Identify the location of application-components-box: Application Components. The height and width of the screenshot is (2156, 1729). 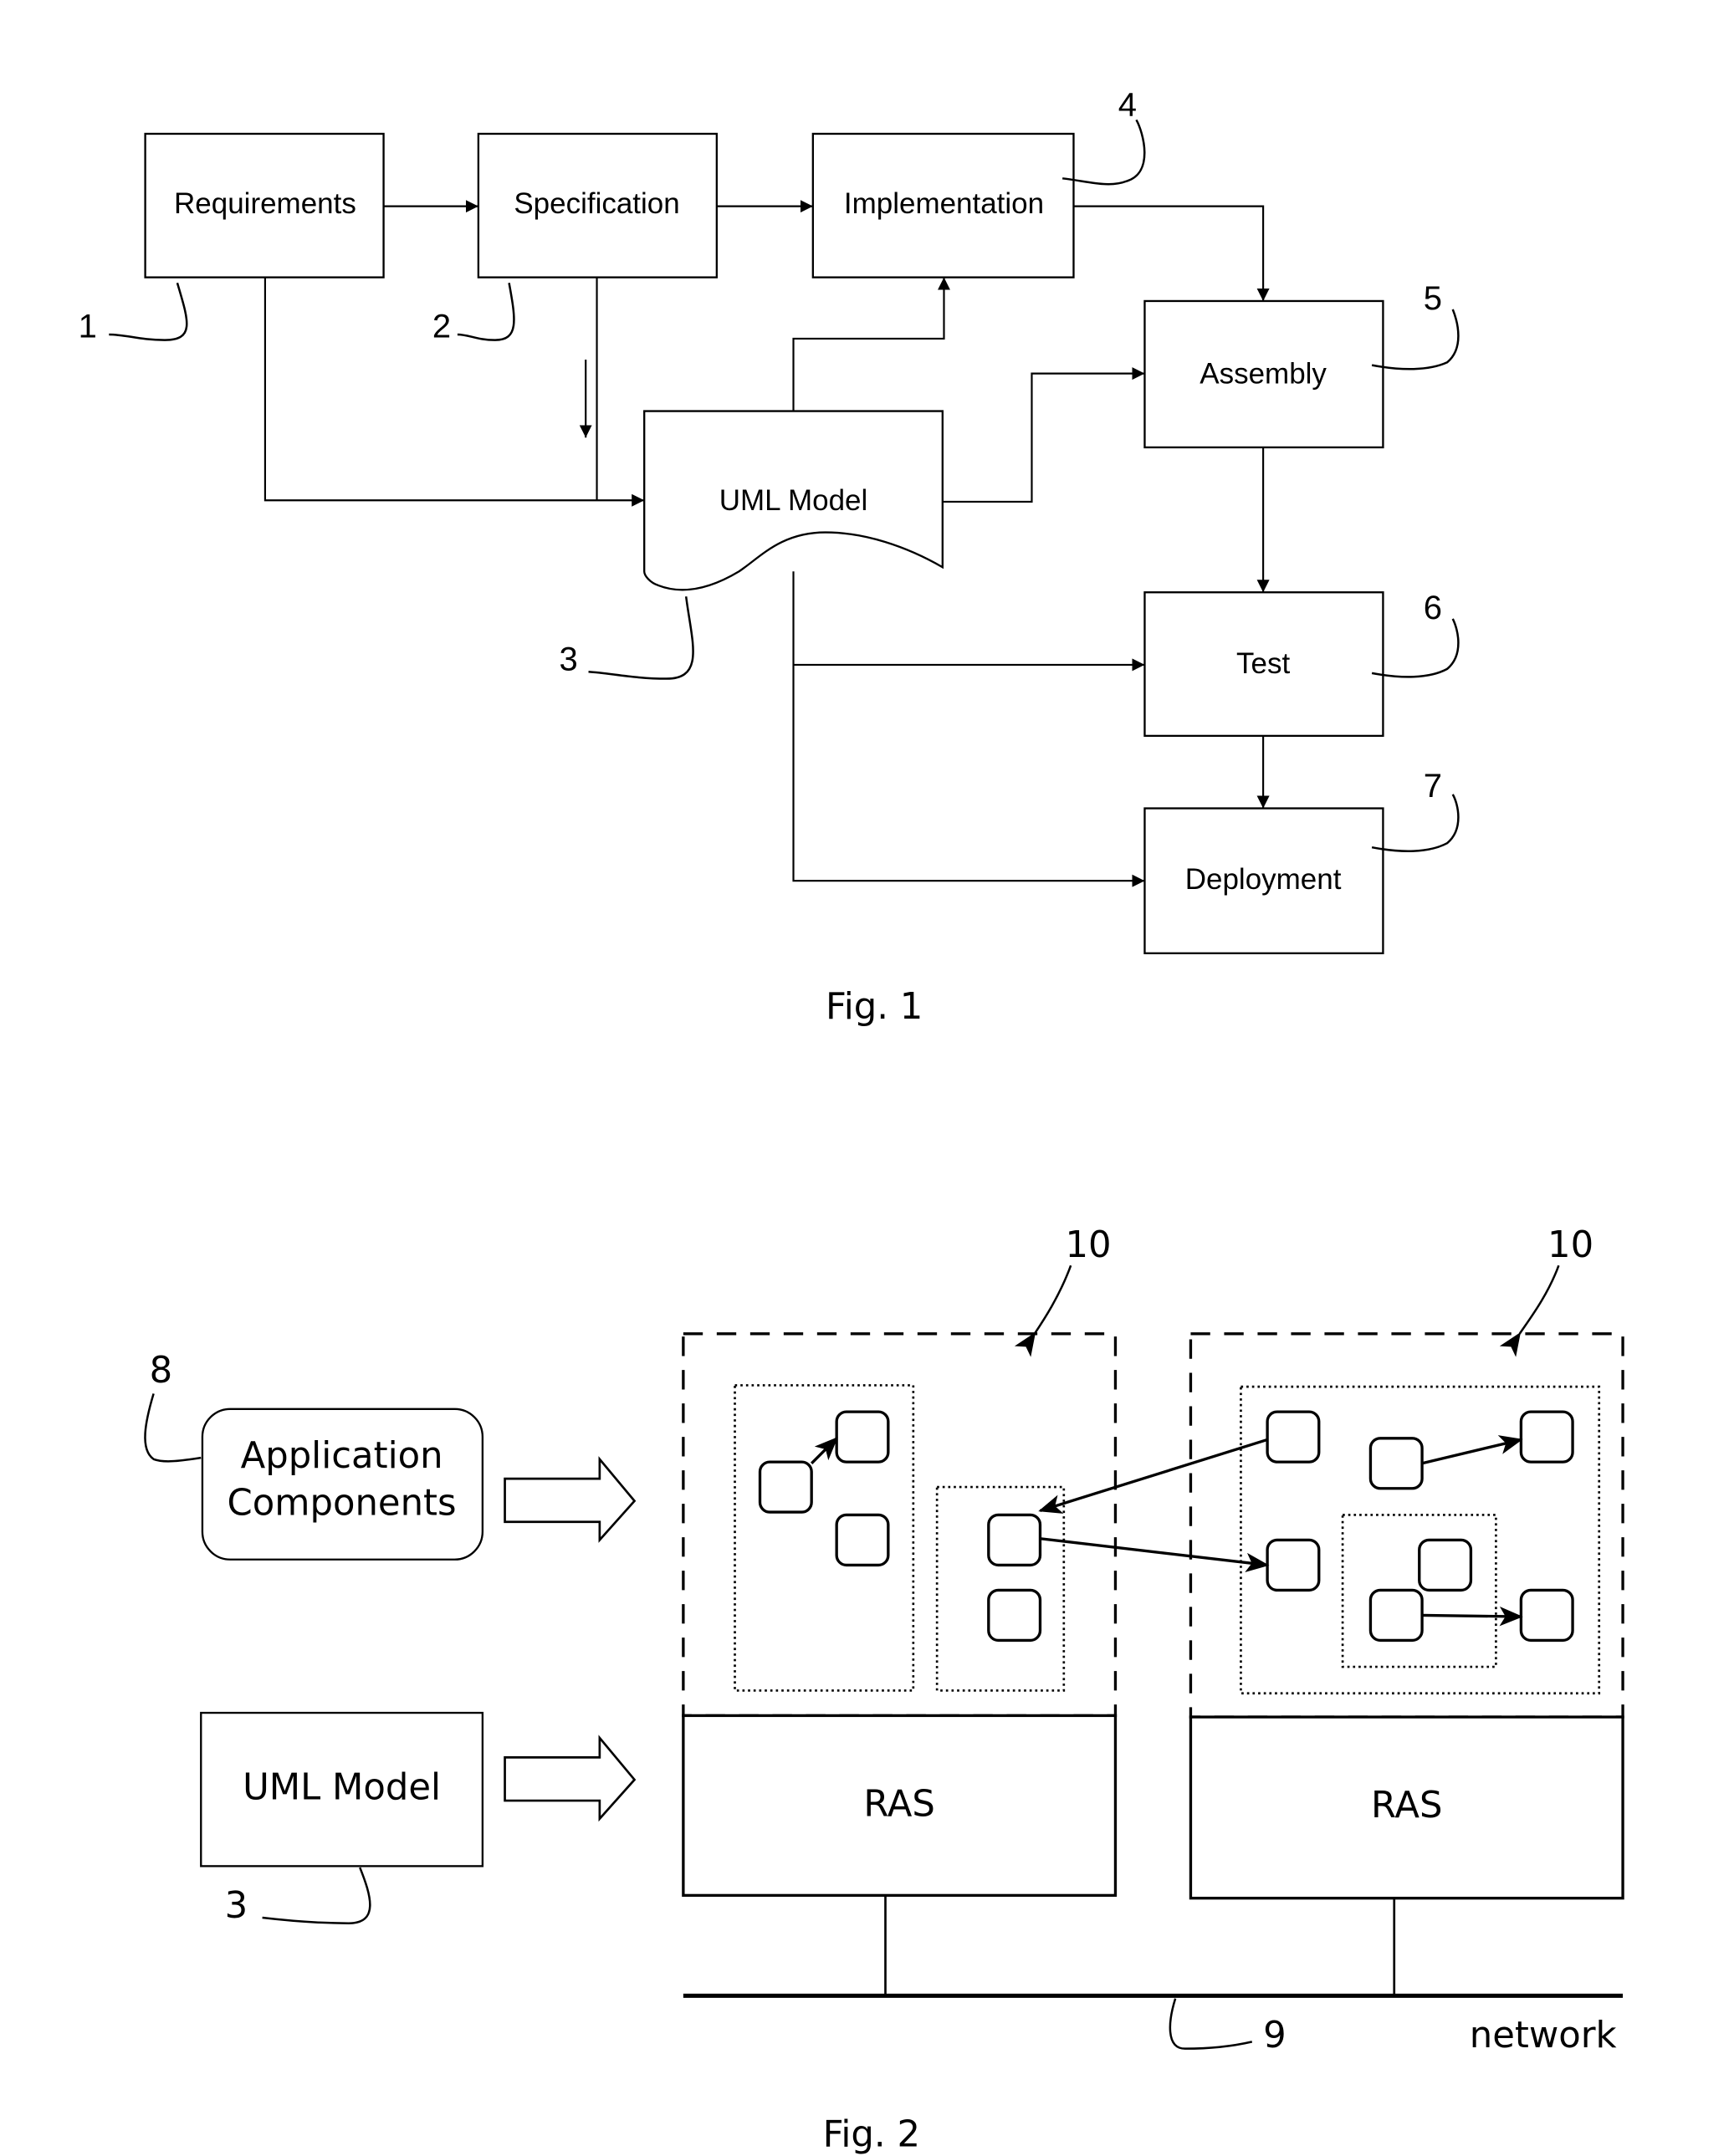
(343, 1484).